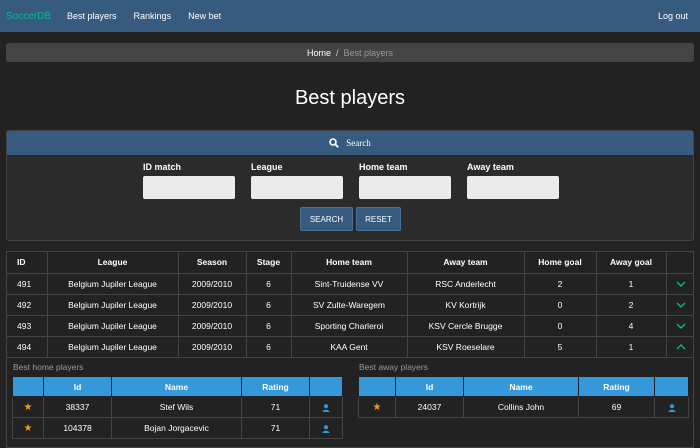 Image resolution: width=700 pixels, height=448 pixels. I want to click on cell-player-rating: 69, so click(616, 407).